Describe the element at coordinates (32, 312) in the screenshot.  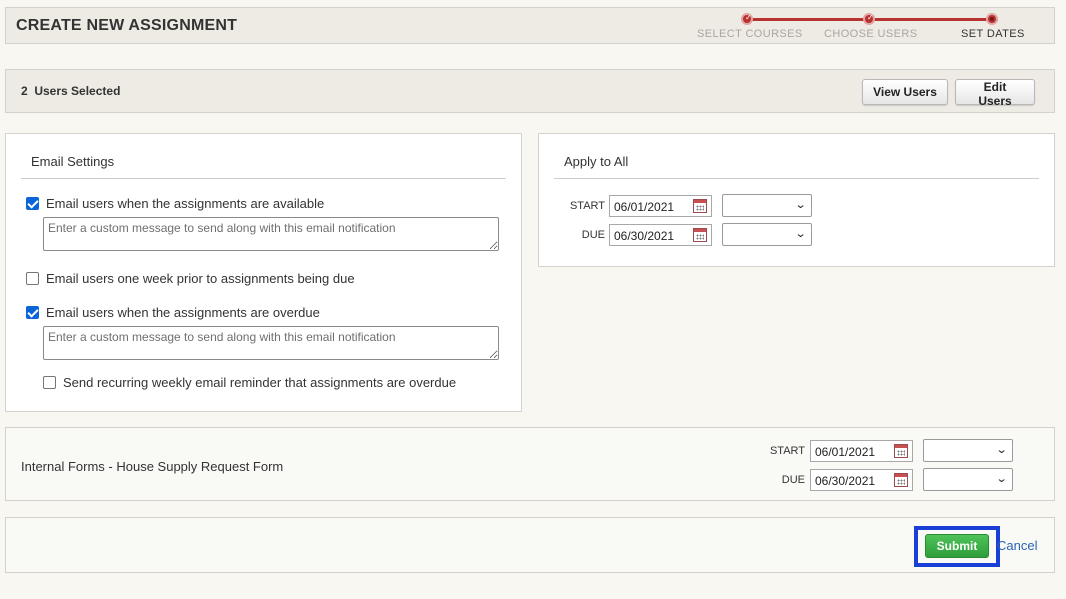
I see `email-overdue-checkbox` at that location.